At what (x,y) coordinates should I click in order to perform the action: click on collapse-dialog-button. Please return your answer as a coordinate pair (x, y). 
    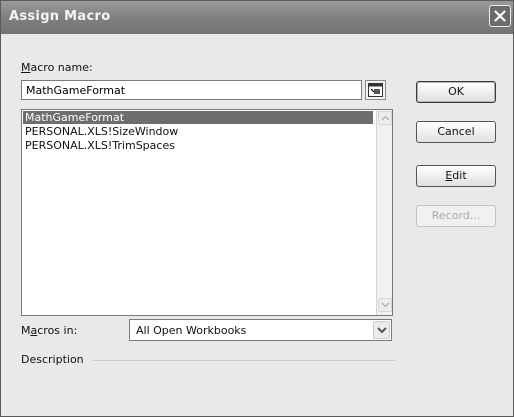
    Looking at the image, I should click on (375, 90).